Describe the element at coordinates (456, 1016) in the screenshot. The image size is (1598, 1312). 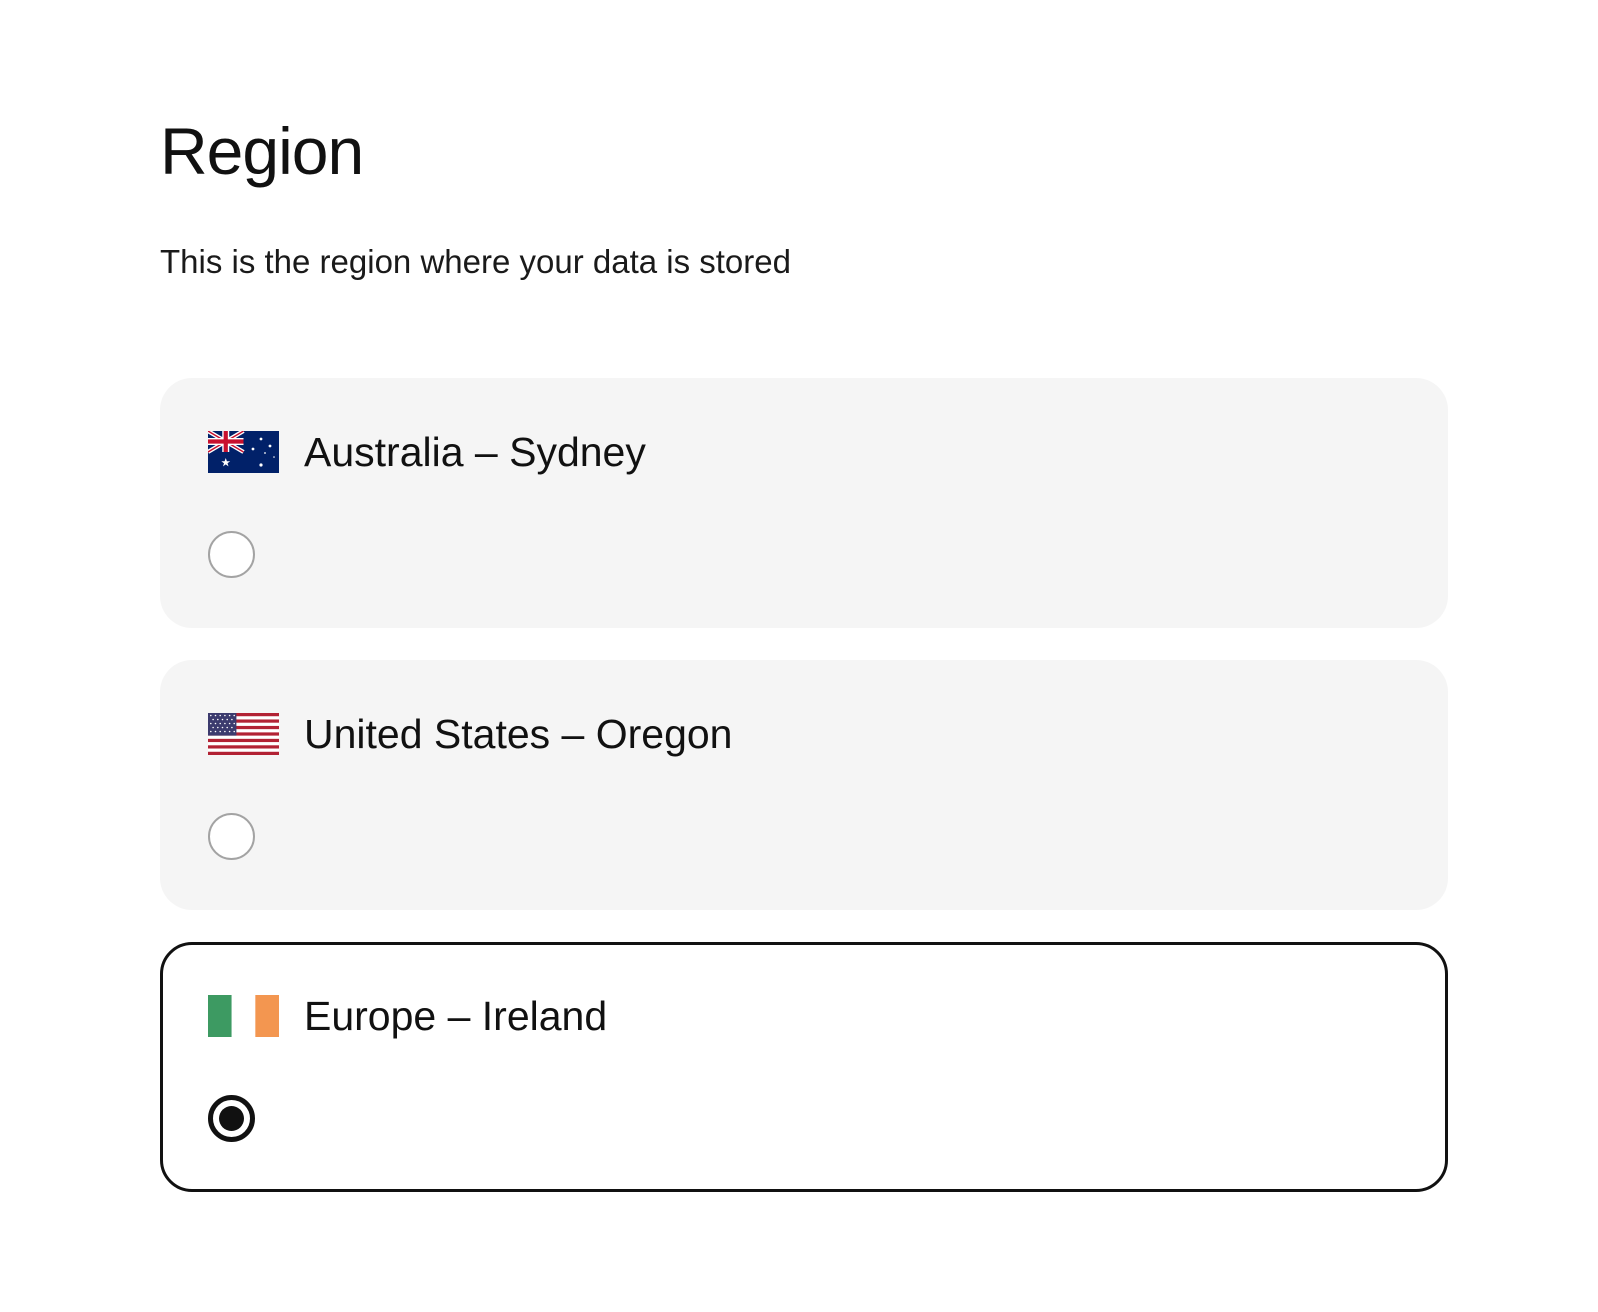
I see `region-label: Europe – Ireland` at that location.